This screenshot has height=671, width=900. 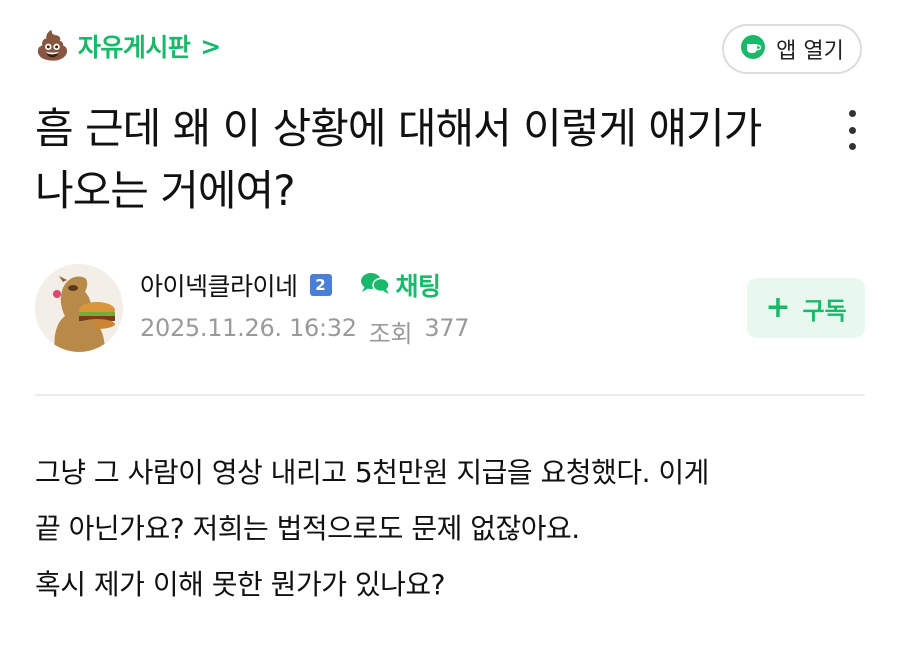 I want to click on open-app-label: 앱 열기, so click(x=810, y=51).